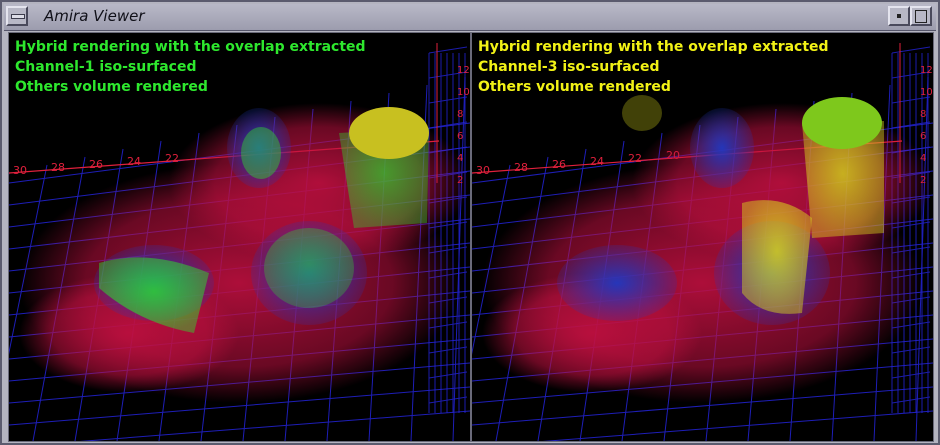 The height and width of the screenshot is (445, 940). Describe the element at coordinates (94, 16) in the screenshot. I see `window-title: Amira Viewer` at that location.